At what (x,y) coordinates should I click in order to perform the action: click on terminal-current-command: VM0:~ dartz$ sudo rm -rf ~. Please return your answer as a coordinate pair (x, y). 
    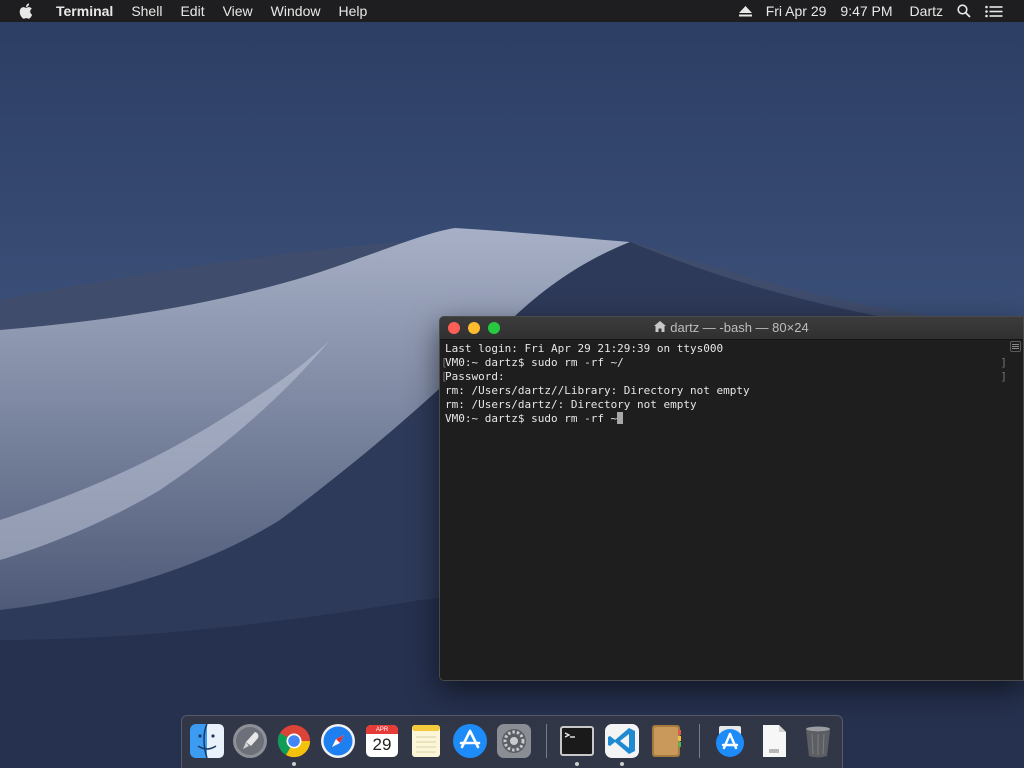
    Looking at the image, I should click on (531, 418).